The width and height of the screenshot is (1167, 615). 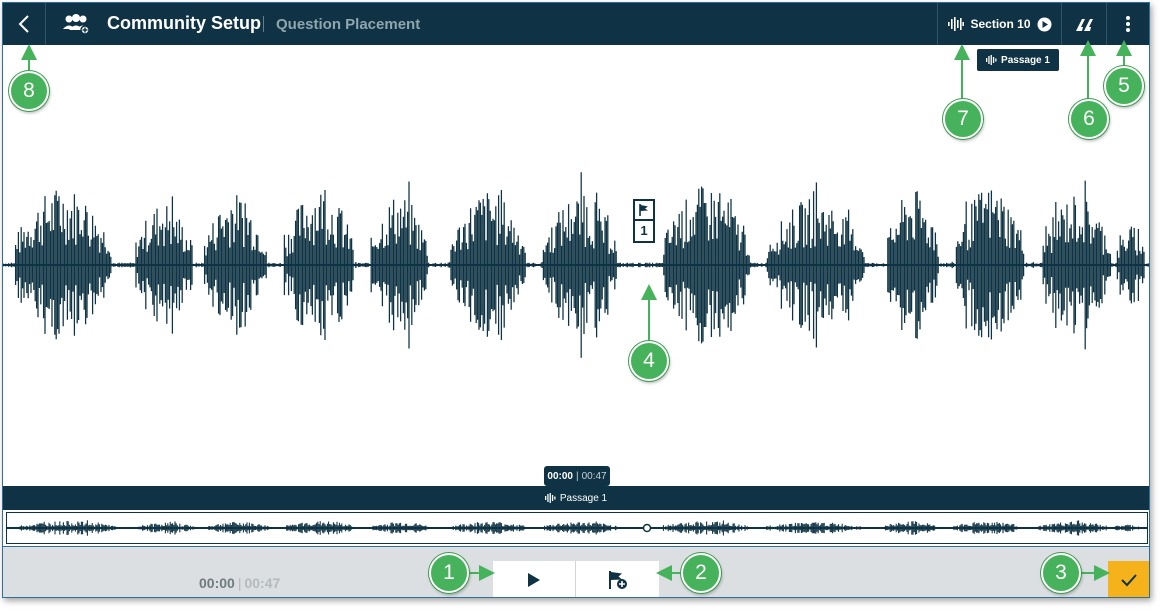 I want to click on callout-6: 6, so click(x=1089, y=119).